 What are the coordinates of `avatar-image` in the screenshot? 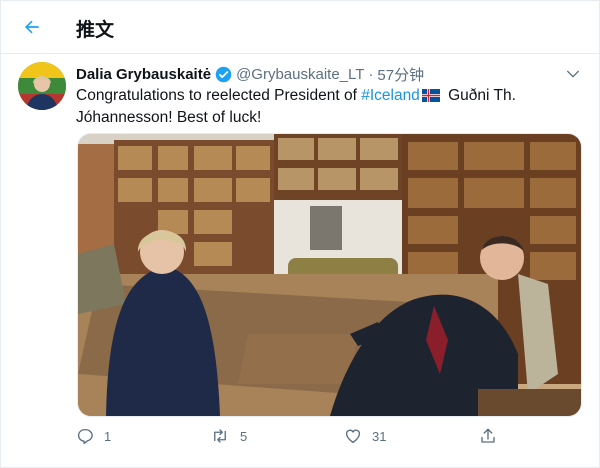 It's located at (42, 86).